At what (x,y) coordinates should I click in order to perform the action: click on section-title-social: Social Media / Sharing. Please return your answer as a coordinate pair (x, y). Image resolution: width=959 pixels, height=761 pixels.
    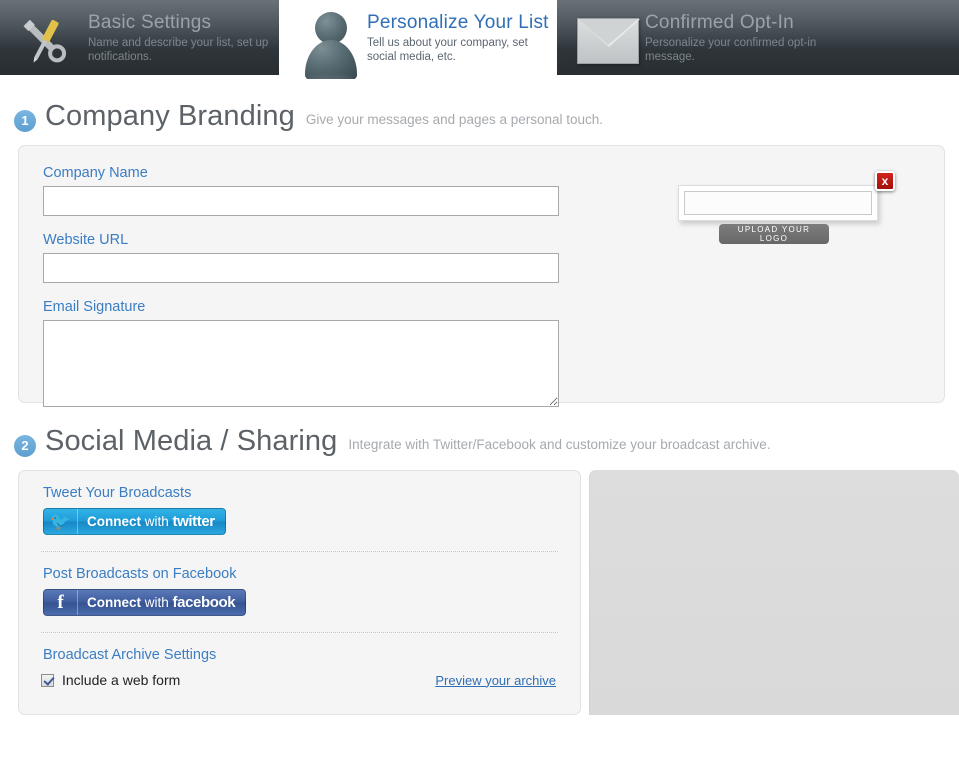
    Looking at the image, I should click on (191, 441).